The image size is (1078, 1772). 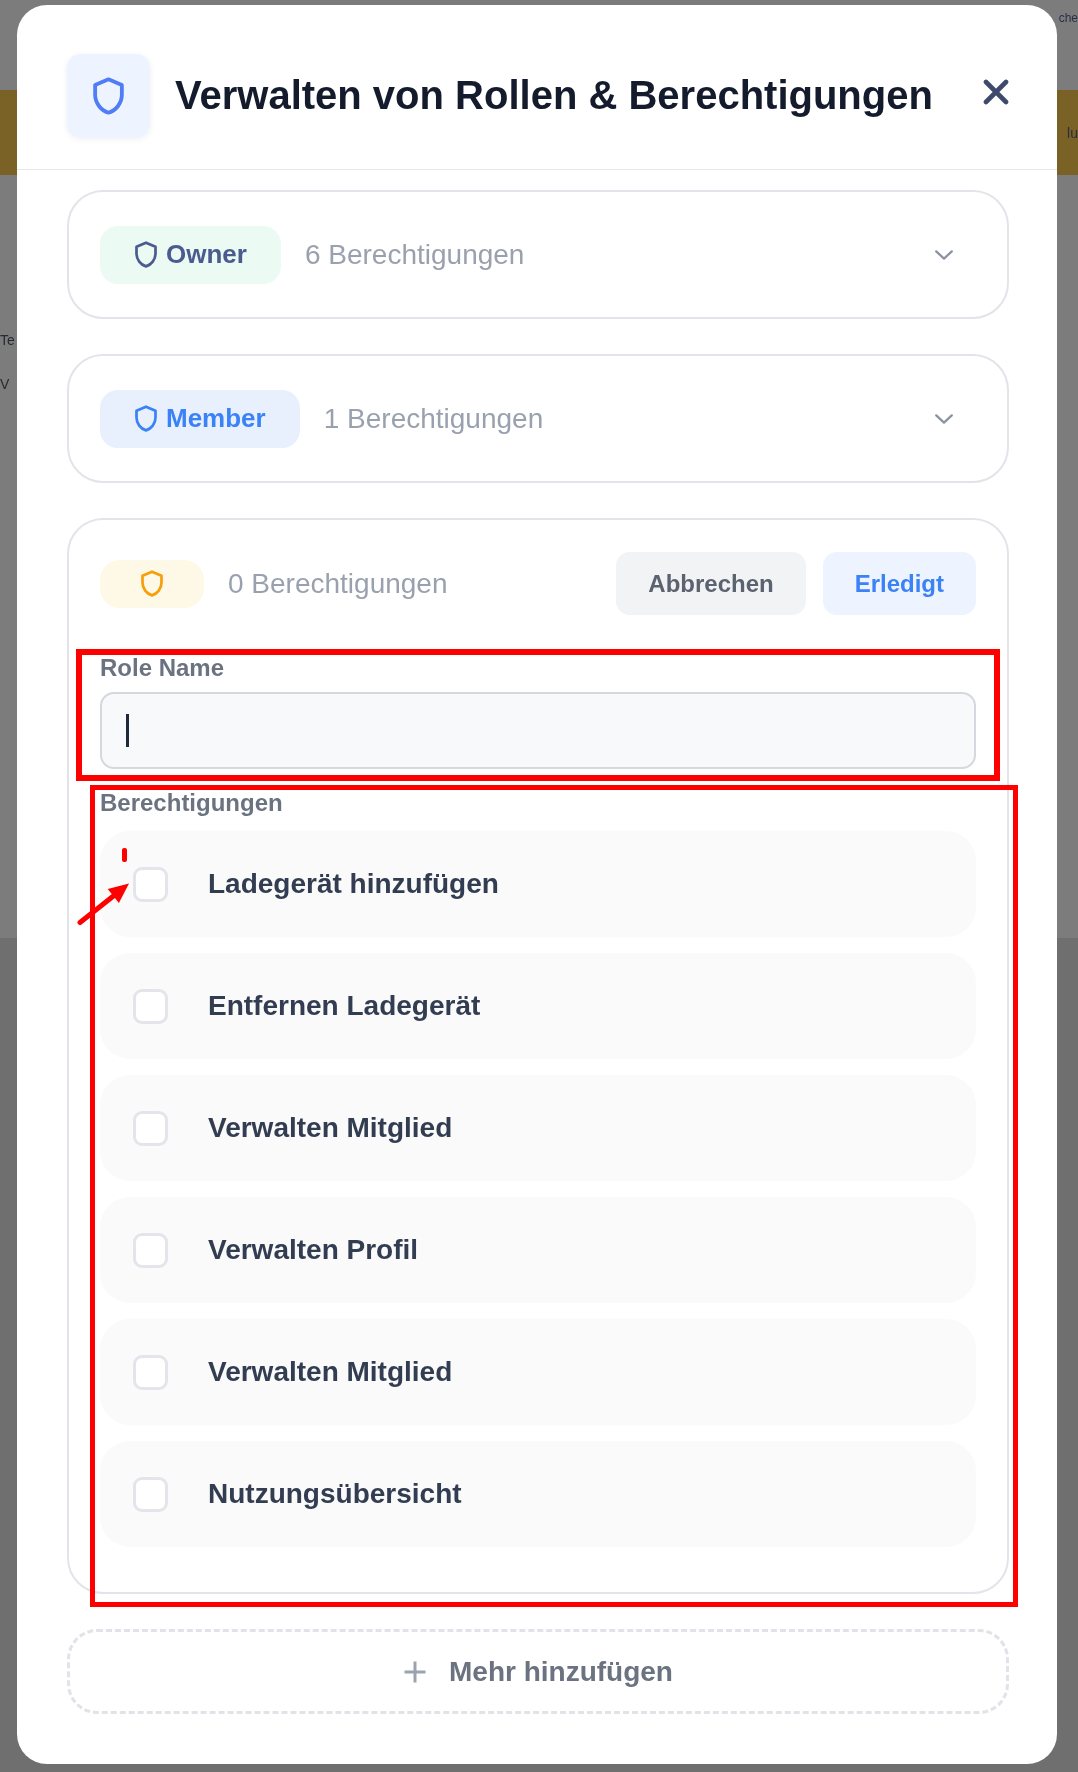 I want to click on background-text: lu, so click(x=1072, y=133).